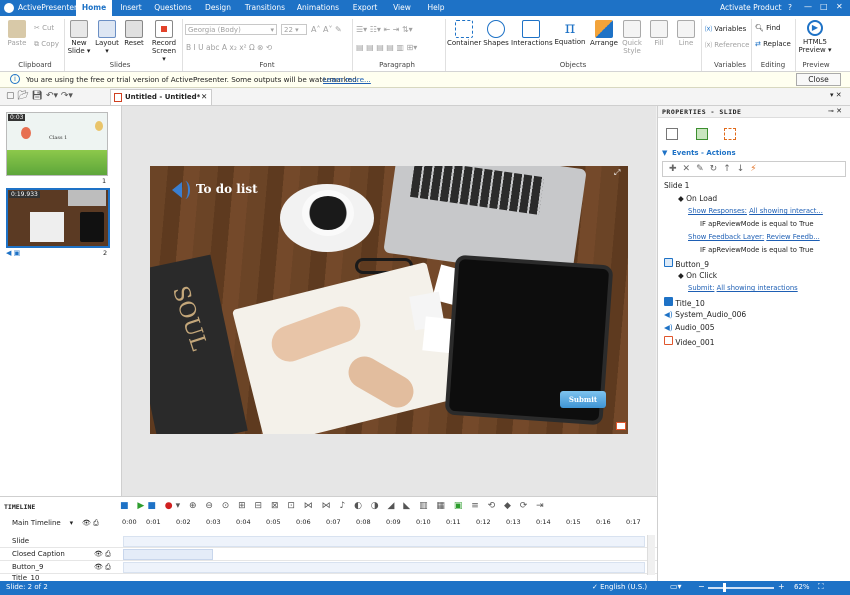  Describe the element at coordinates (724, 587) in the screenshot. I see `zoom-slider-thumb` at that location.